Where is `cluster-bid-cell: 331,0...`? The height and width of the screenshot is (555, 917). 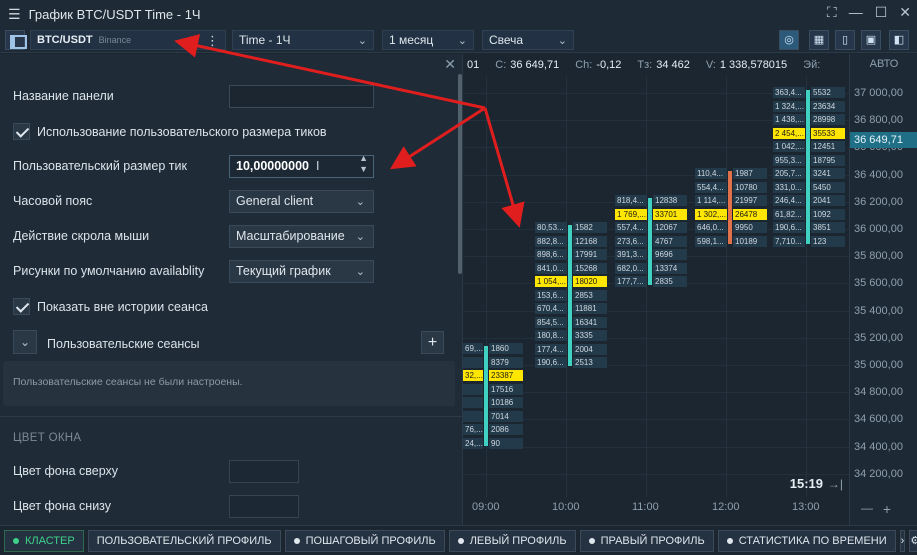
cluster-bid-cell: 331,0... is located at coordinates (789, 187).